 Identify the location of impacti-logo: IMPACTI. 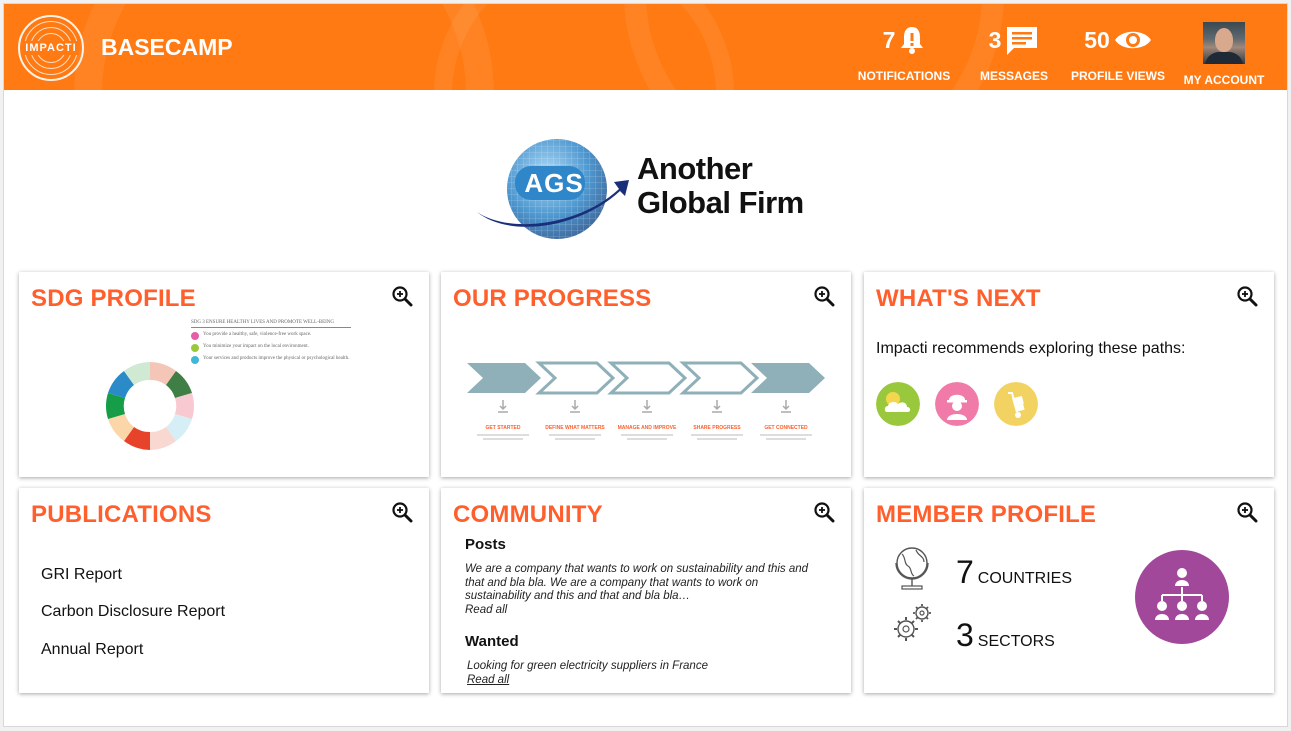
(51, 48).